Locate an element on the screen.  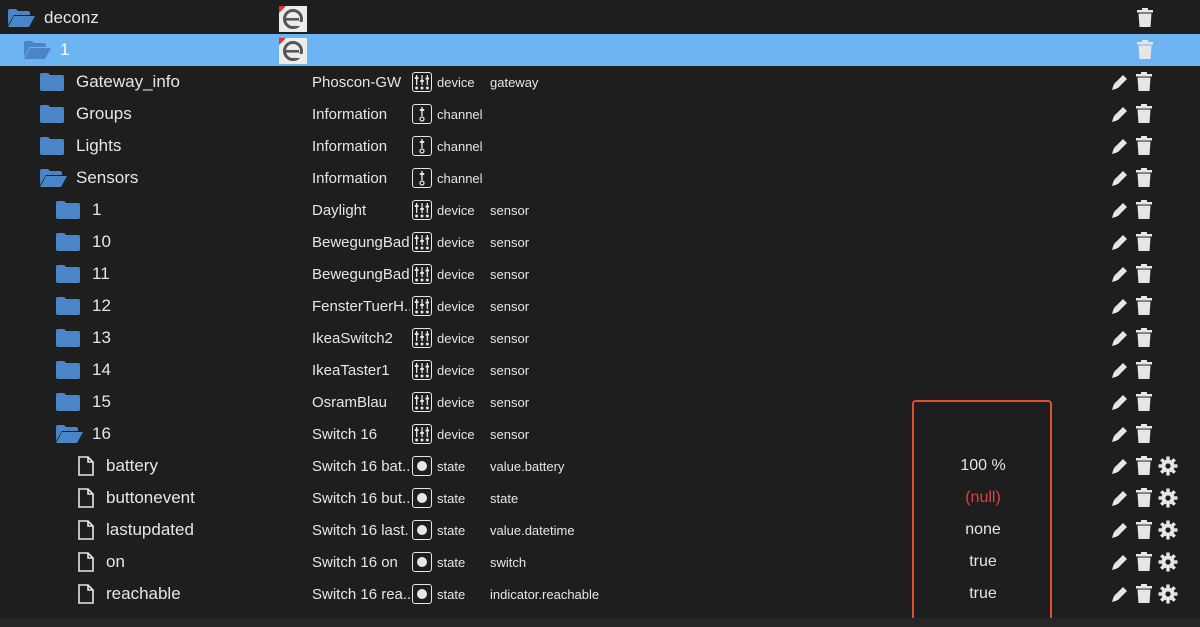
tree-item-name: Sensors is located at coordinates (107, 178).